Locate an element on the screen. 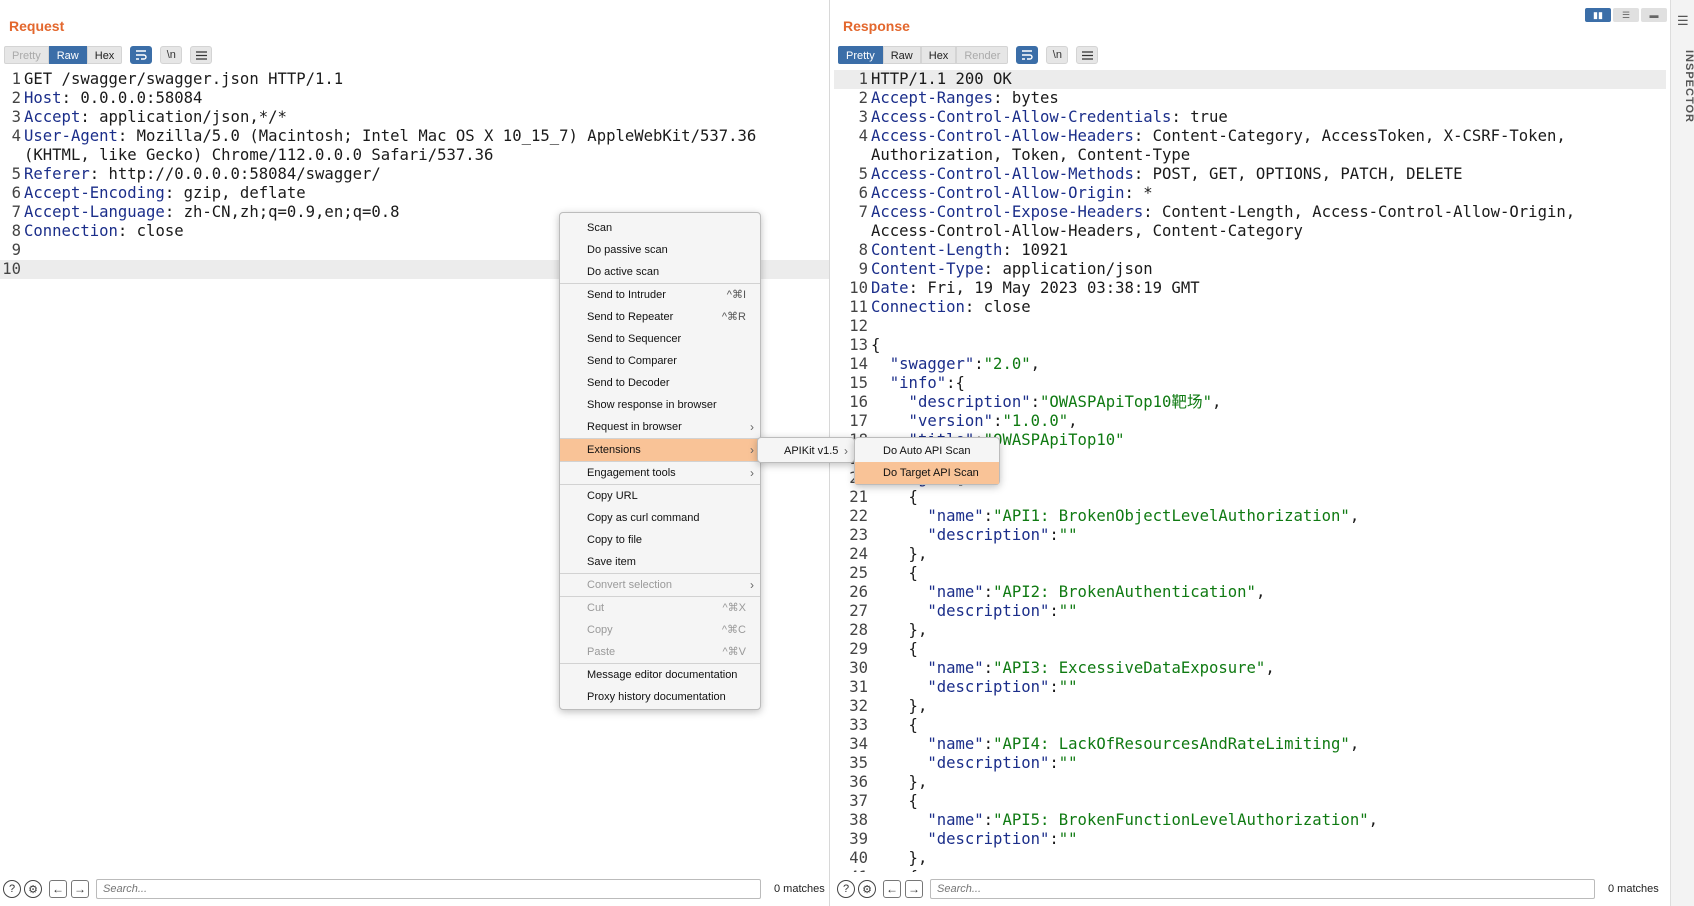 This screenshot has height=906, width=1694. token-value: : Fri, 19 May 2023 03:38:19 GMT is located at coordinates (1054, 288).